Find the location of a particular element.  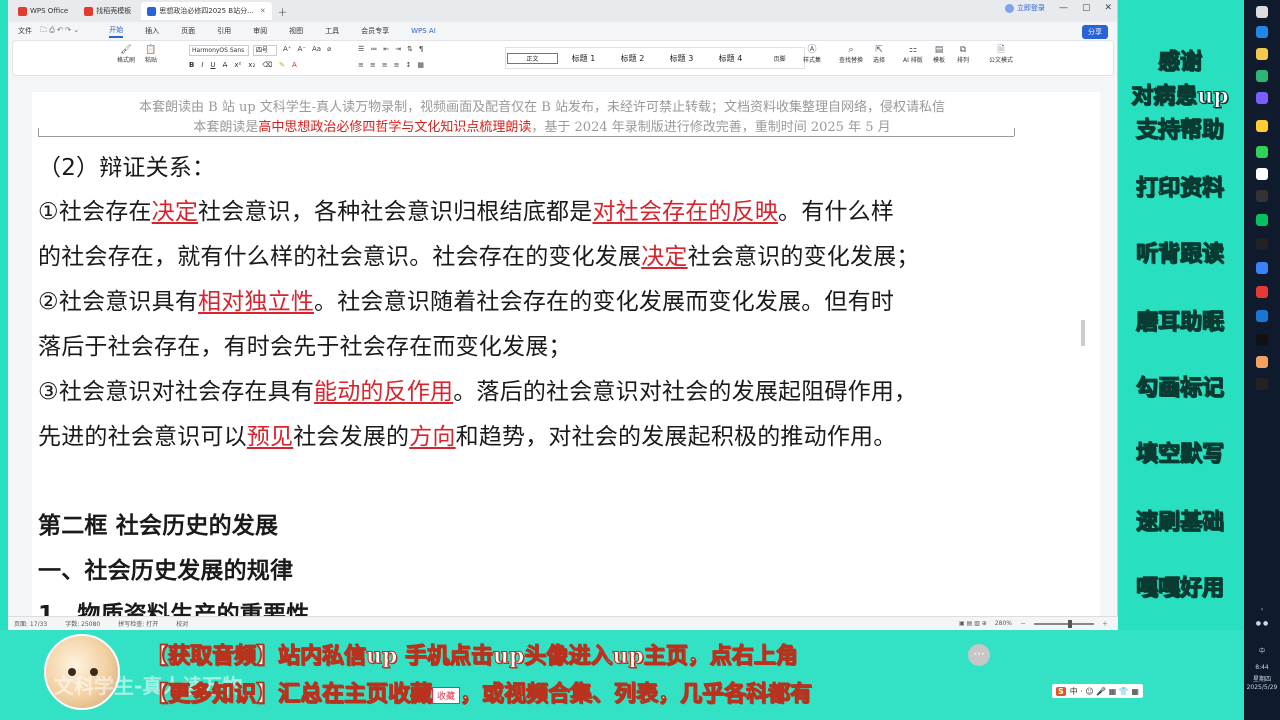

justify-button: ≡ is located at coordinates (397, 65).